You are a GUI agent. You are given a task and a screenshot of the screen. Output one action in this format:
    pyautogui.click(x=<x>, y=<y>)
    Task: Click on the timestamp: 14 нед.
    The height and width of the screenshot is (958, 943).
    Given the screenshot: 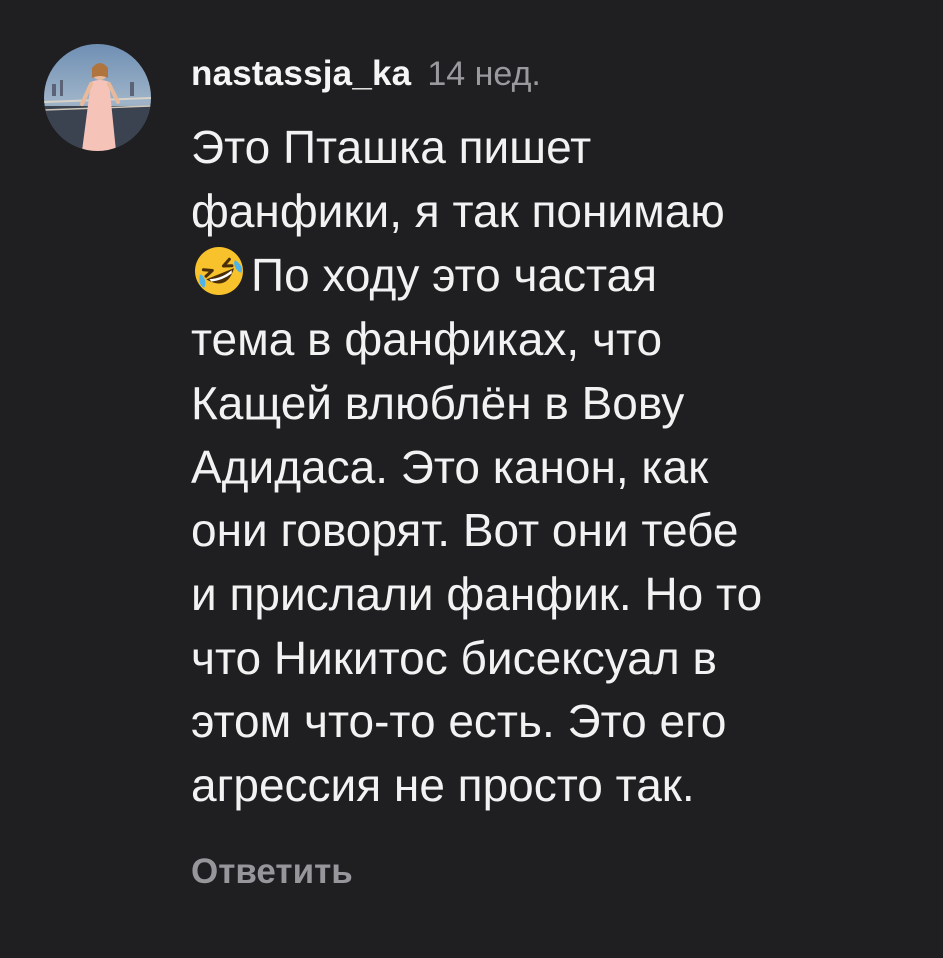 What is the action you would take?
    pyautogui.click(x=484, y=74)
    